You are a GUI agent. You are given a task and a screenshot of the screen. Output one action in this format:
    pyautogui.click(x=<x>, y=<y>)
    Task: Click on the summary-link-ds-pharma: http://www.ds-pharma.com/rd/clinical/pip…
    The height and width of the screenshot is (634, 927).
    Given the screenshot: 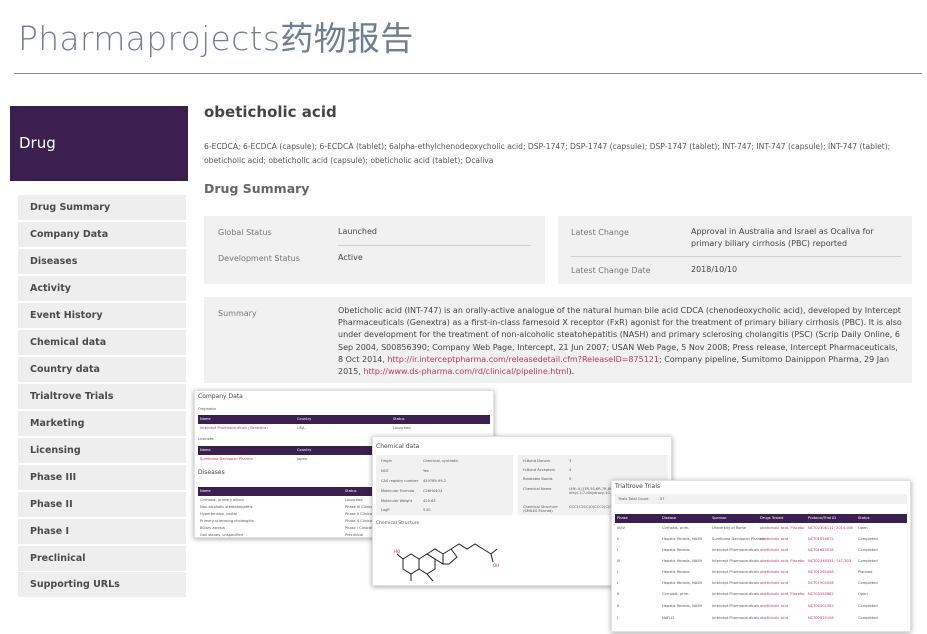 What is the action you would take?
    pyautogui.click(x=465, y=371)
    